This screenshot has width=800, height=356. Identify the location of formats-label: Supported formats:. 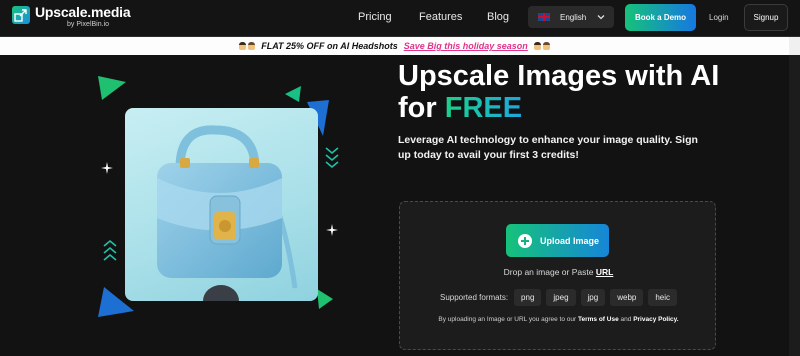
(474, 297).